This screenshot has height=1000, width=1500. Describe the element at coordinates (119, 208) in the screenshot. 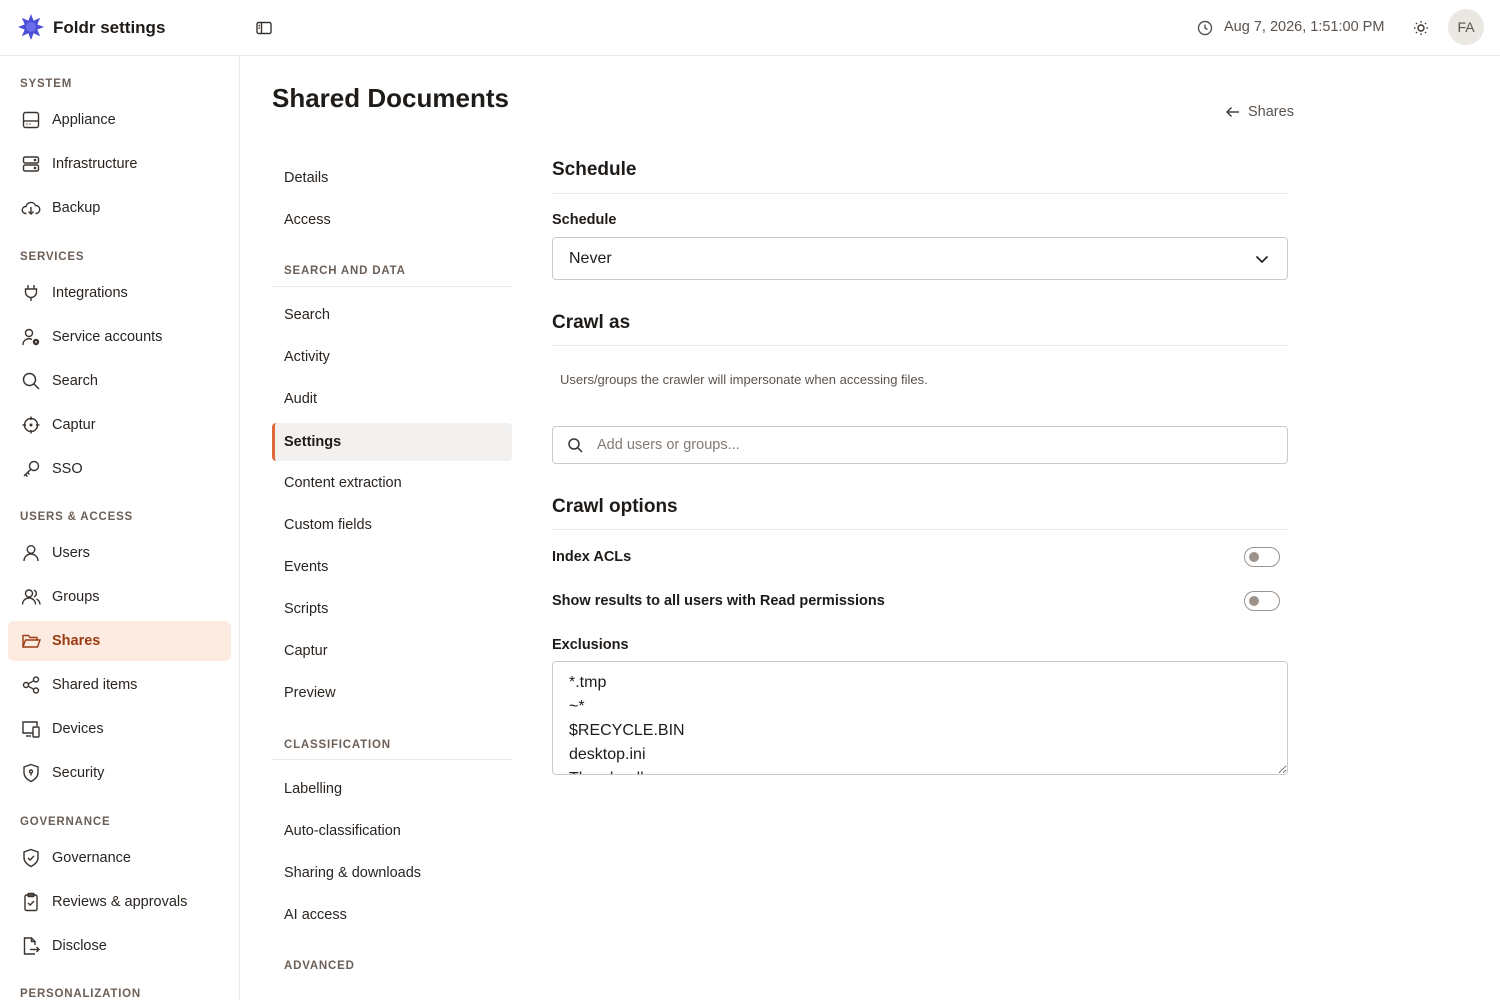

I see `sidebar-item-backup: Backup` at that location.